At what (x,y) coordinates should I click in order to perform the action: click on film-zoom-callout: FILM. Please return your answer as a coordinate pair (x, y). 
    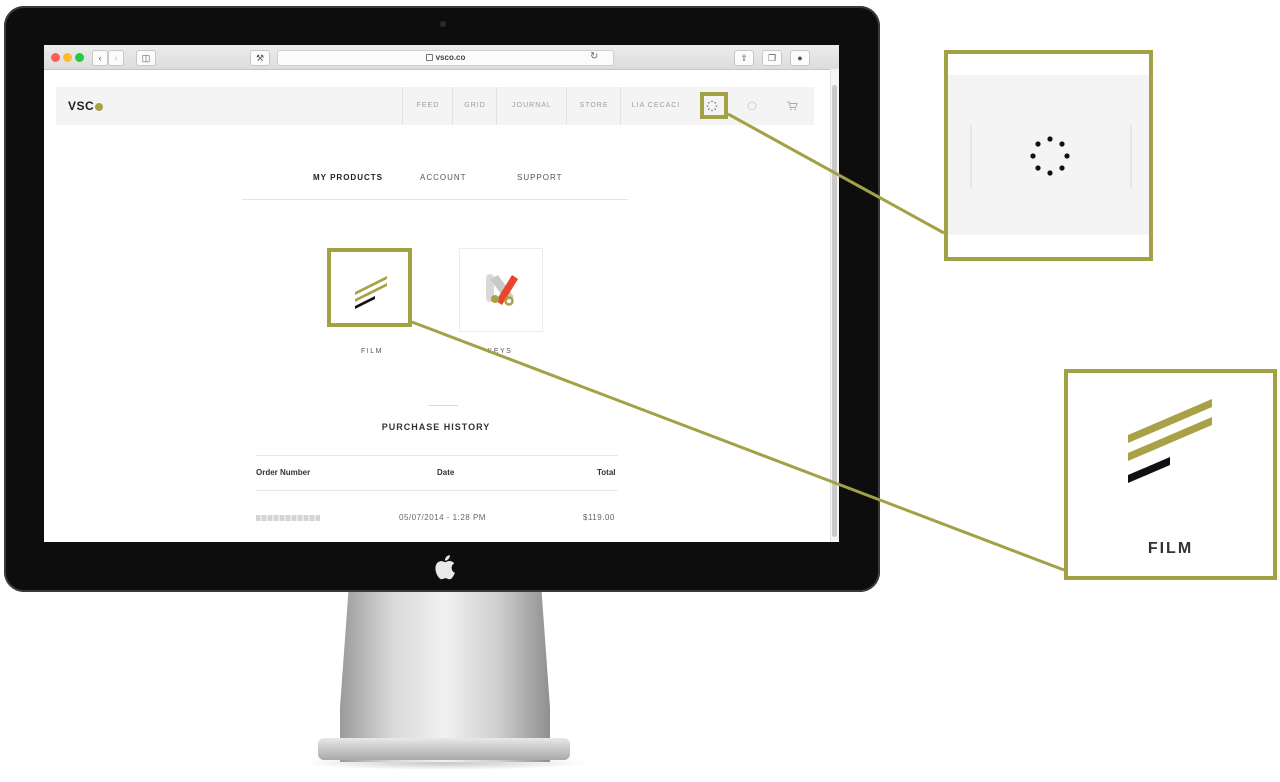
    Looking at the image, I should click on (1170, 474).